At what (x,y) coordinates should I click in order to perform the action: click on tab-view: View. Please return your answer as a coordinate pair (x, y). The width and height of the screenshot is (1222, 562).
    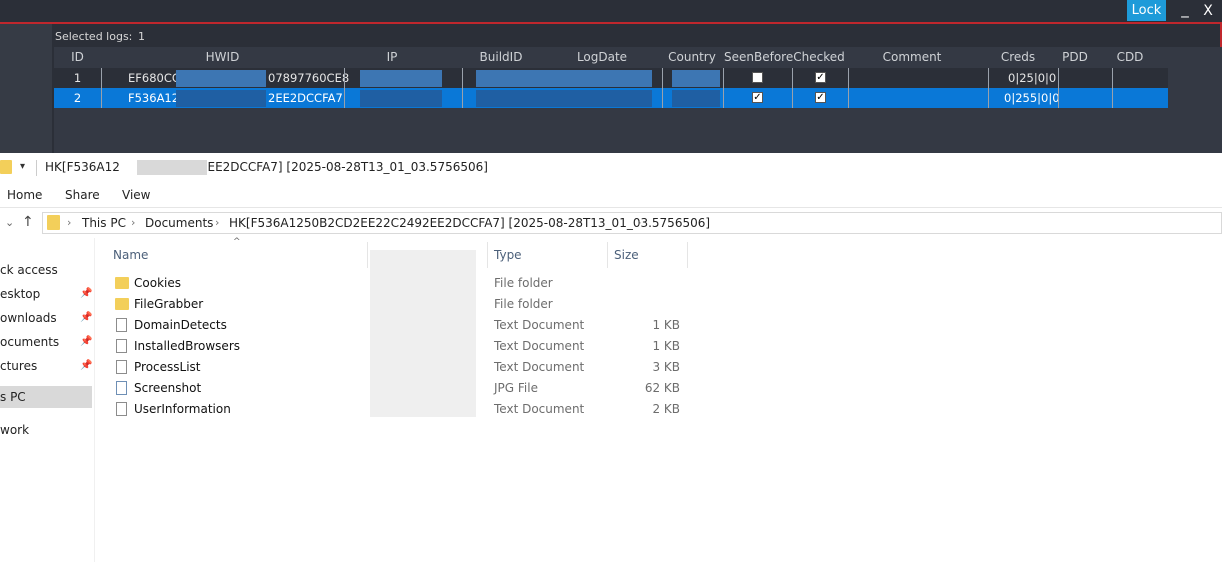
    Looking at the image, I should click on (136, 195).